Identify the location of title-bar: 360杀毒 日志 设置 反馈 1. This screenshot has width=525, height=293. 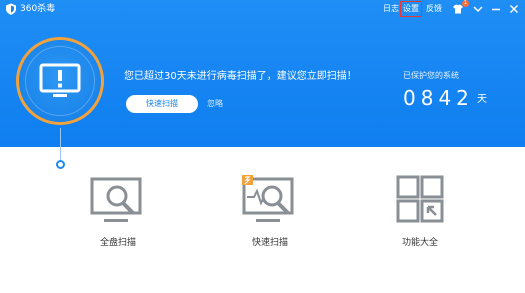
(262, 9).